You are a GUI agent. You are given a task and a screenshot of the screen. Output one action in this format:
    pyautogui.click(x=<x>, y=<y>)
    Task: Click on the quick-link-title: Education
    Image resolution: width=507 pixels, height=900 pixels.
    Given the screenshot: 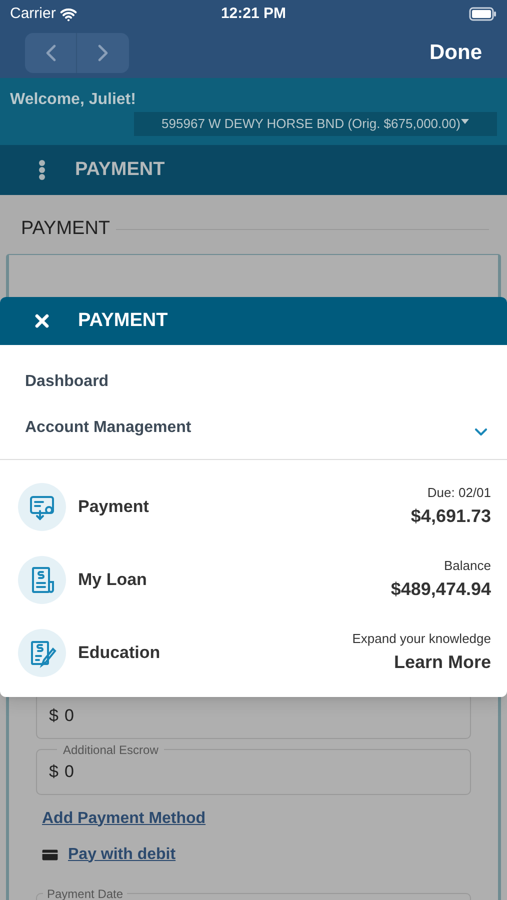 What is the action you would take?
    pyautogui.click(x=119, y=653)
    